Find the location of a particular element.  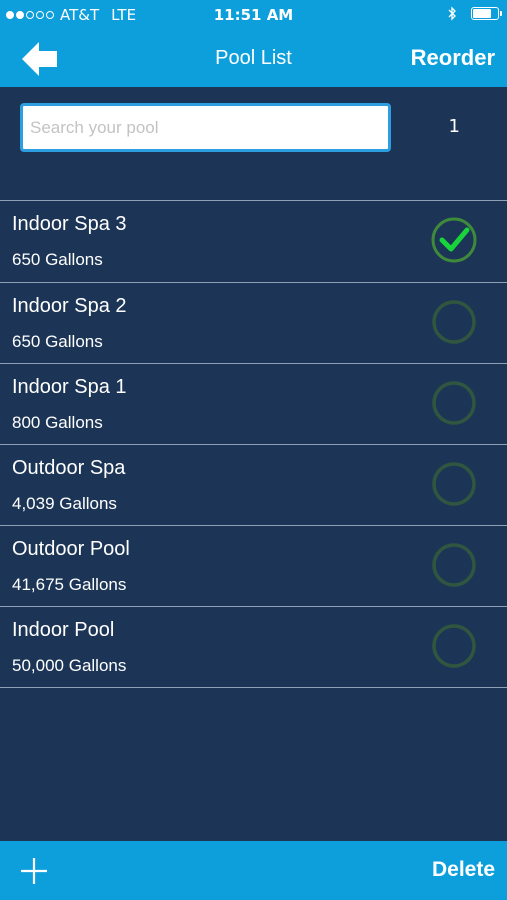

plus-icon is located at coordinates (34, 871).